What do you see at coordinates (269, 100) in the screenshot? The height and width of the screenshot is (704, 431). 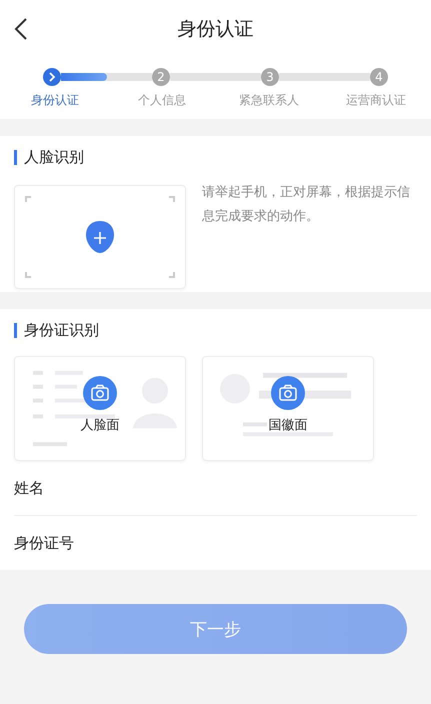 I see `step-label: 紧急联系人` at bounding box center [269, 100].